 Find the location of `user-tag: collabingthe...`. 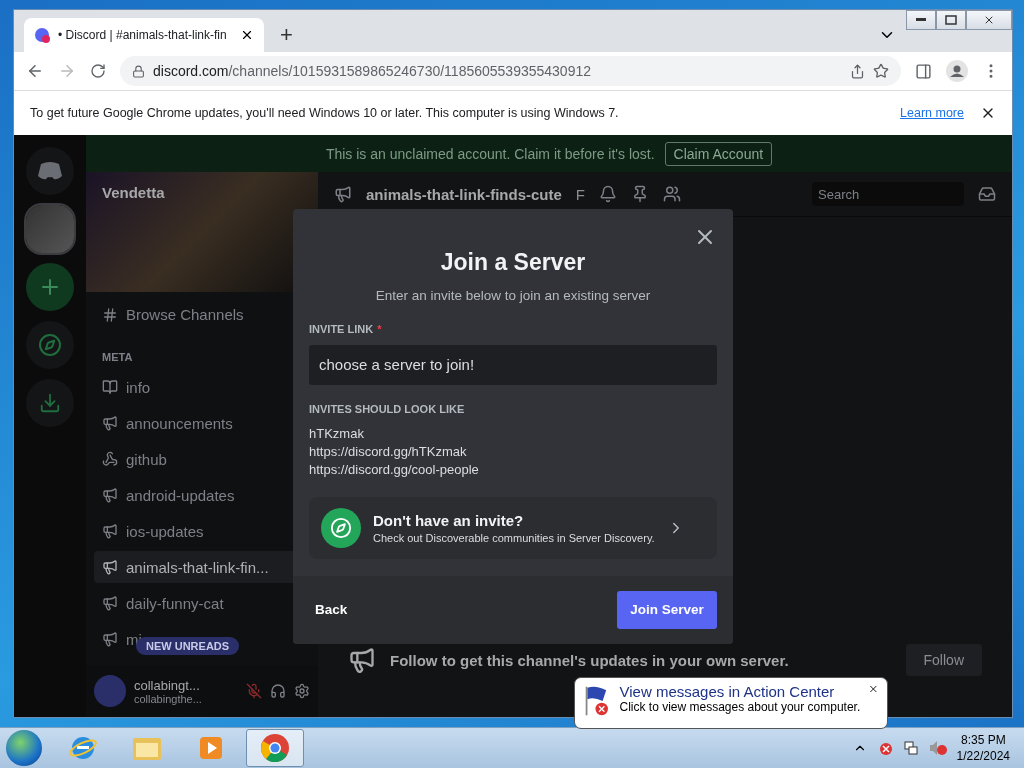

user-tag: collabingthe... is located at coordinates (168, 698).